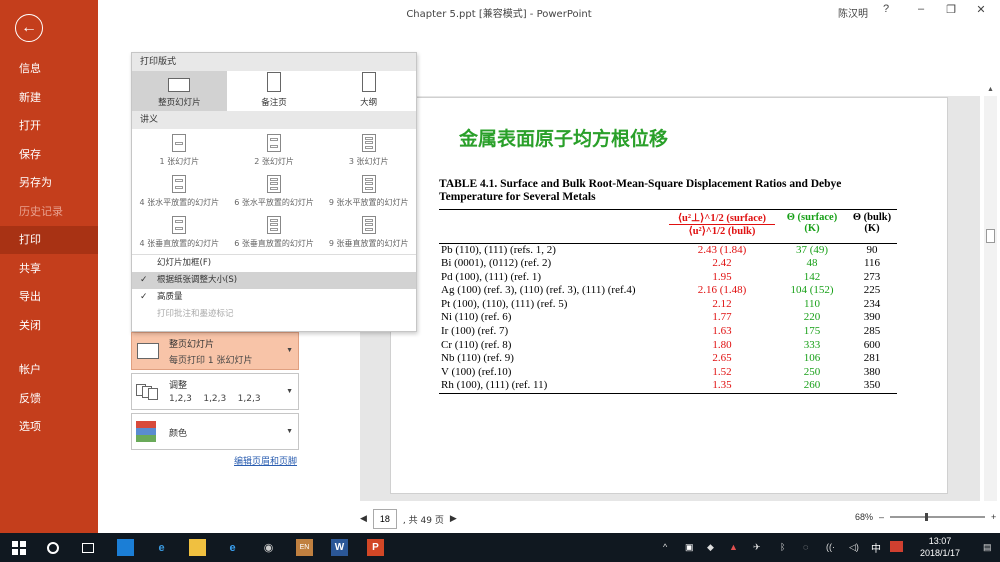 The height and width of the screenshot is (562, 1000). Describe the element at coordinates (990, 89) in the screenshot. I see `scroll-up-icon: ▲` at that location.